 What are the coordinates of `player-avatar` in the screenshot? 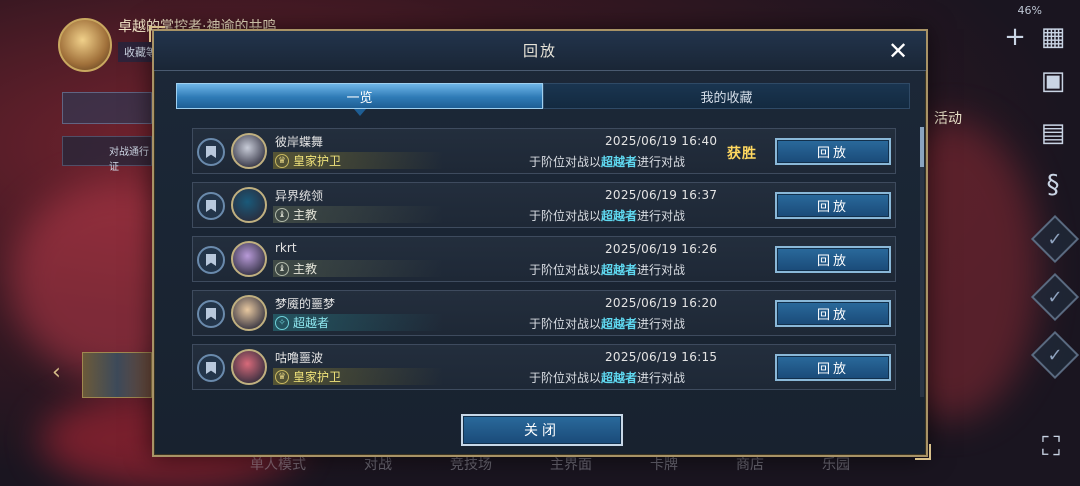 It's located at (85, 45).